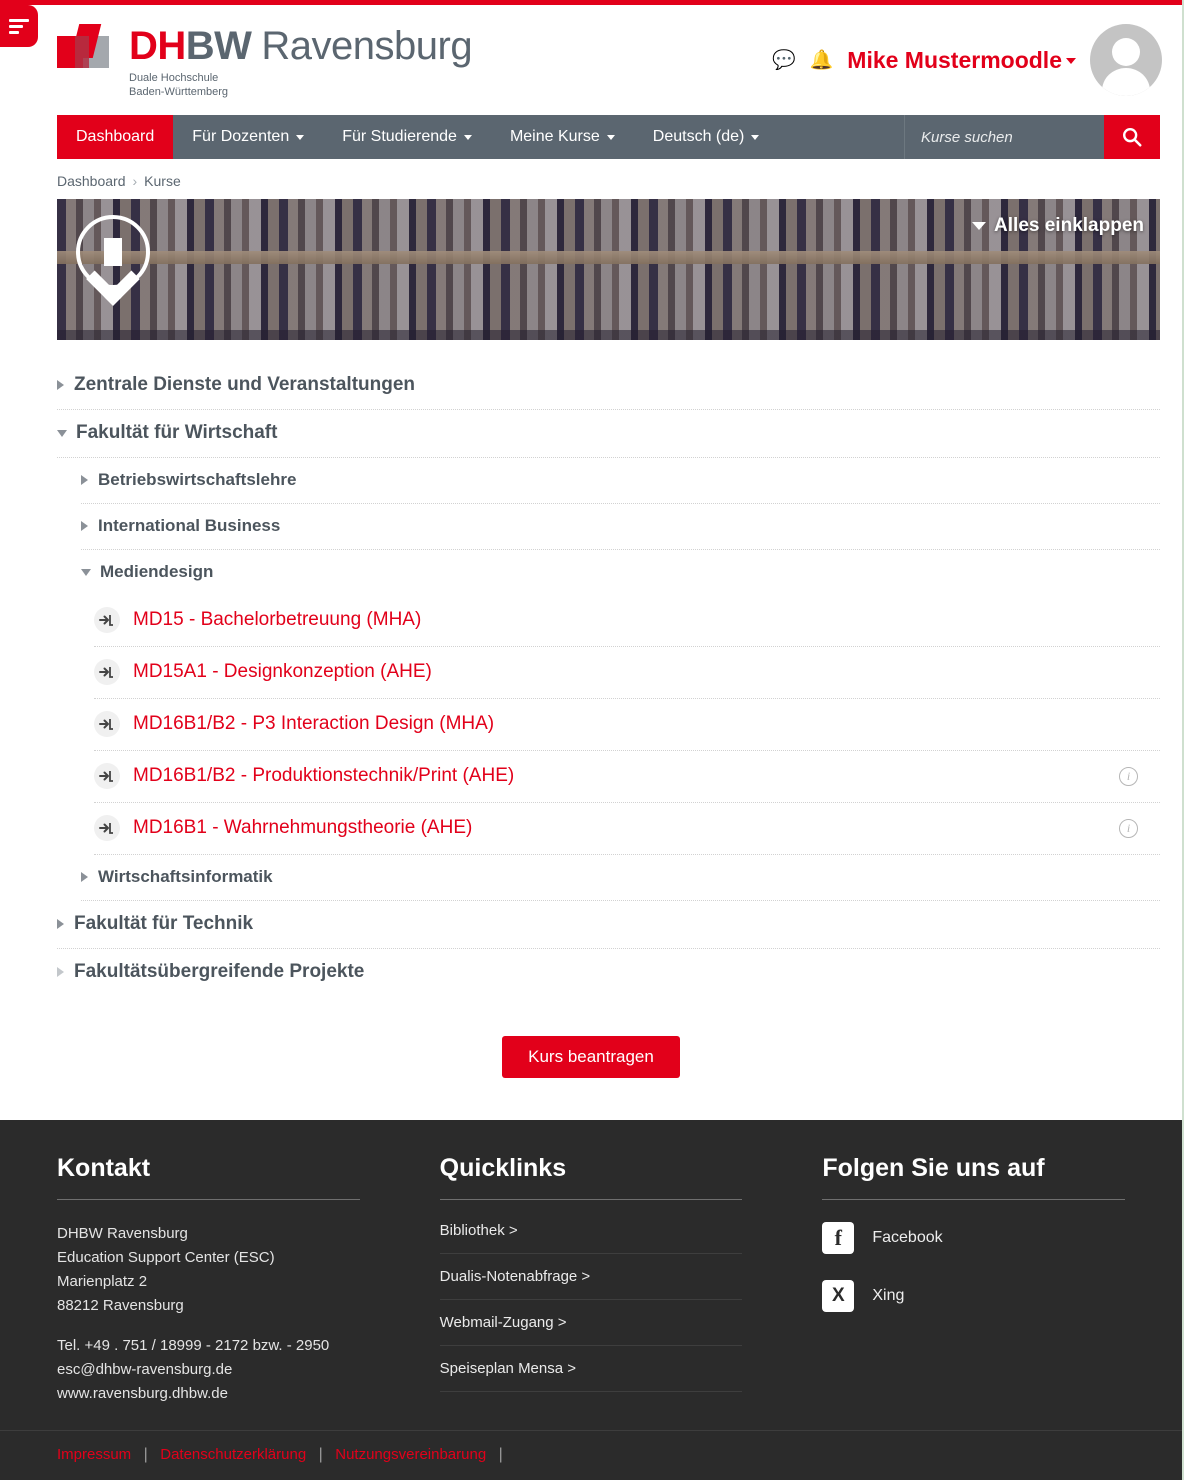  Describe the element at coordinates (620, 572) in the screenshot. I see `category-mediendesign: Mediendesign` at that location.